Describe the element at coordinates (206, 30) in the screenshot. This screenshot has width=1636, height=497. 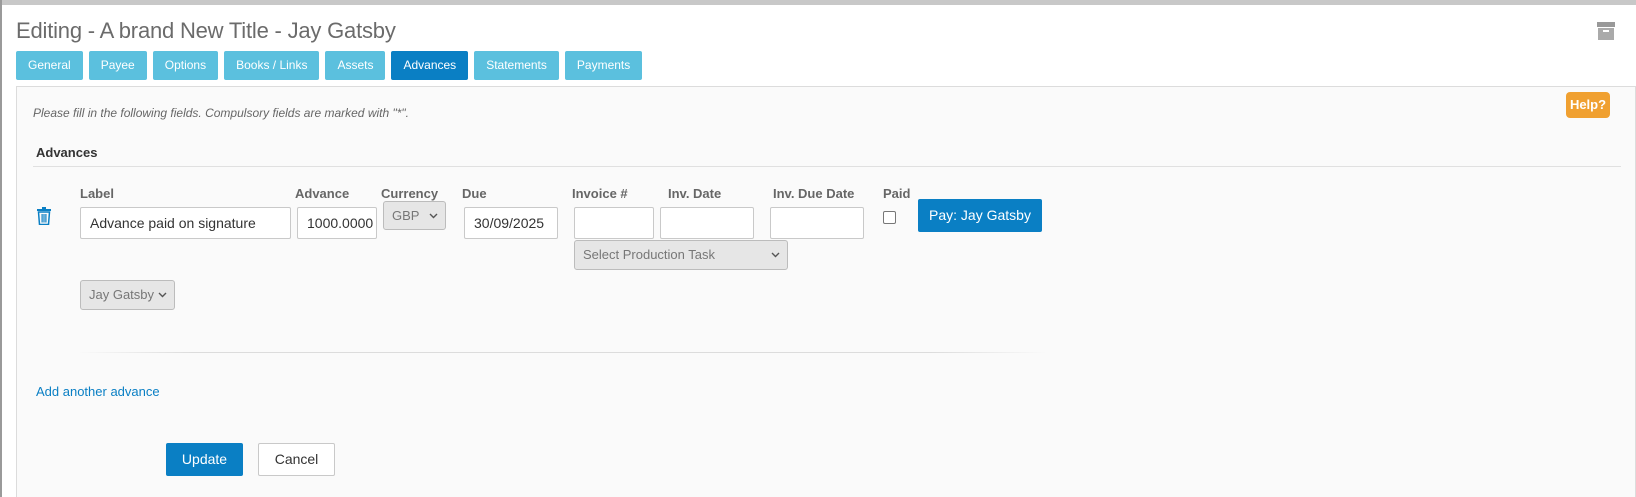
I see `page-title: Editing - A brand New Title - Jay Gatsby` at that location.